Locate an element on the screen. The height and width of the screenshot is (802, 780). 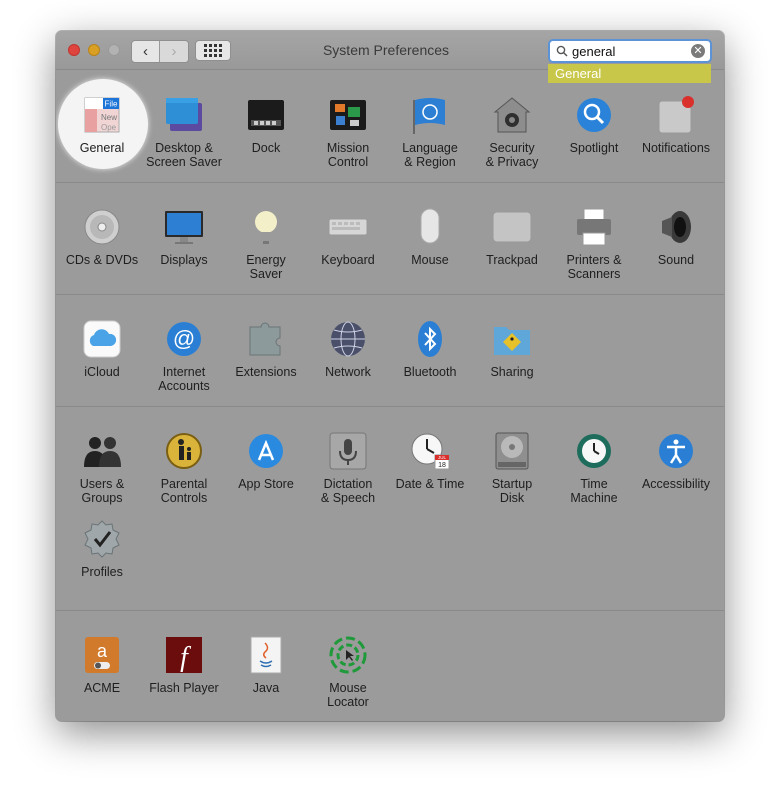
icloud-icon is located at coordinates (102, 339).